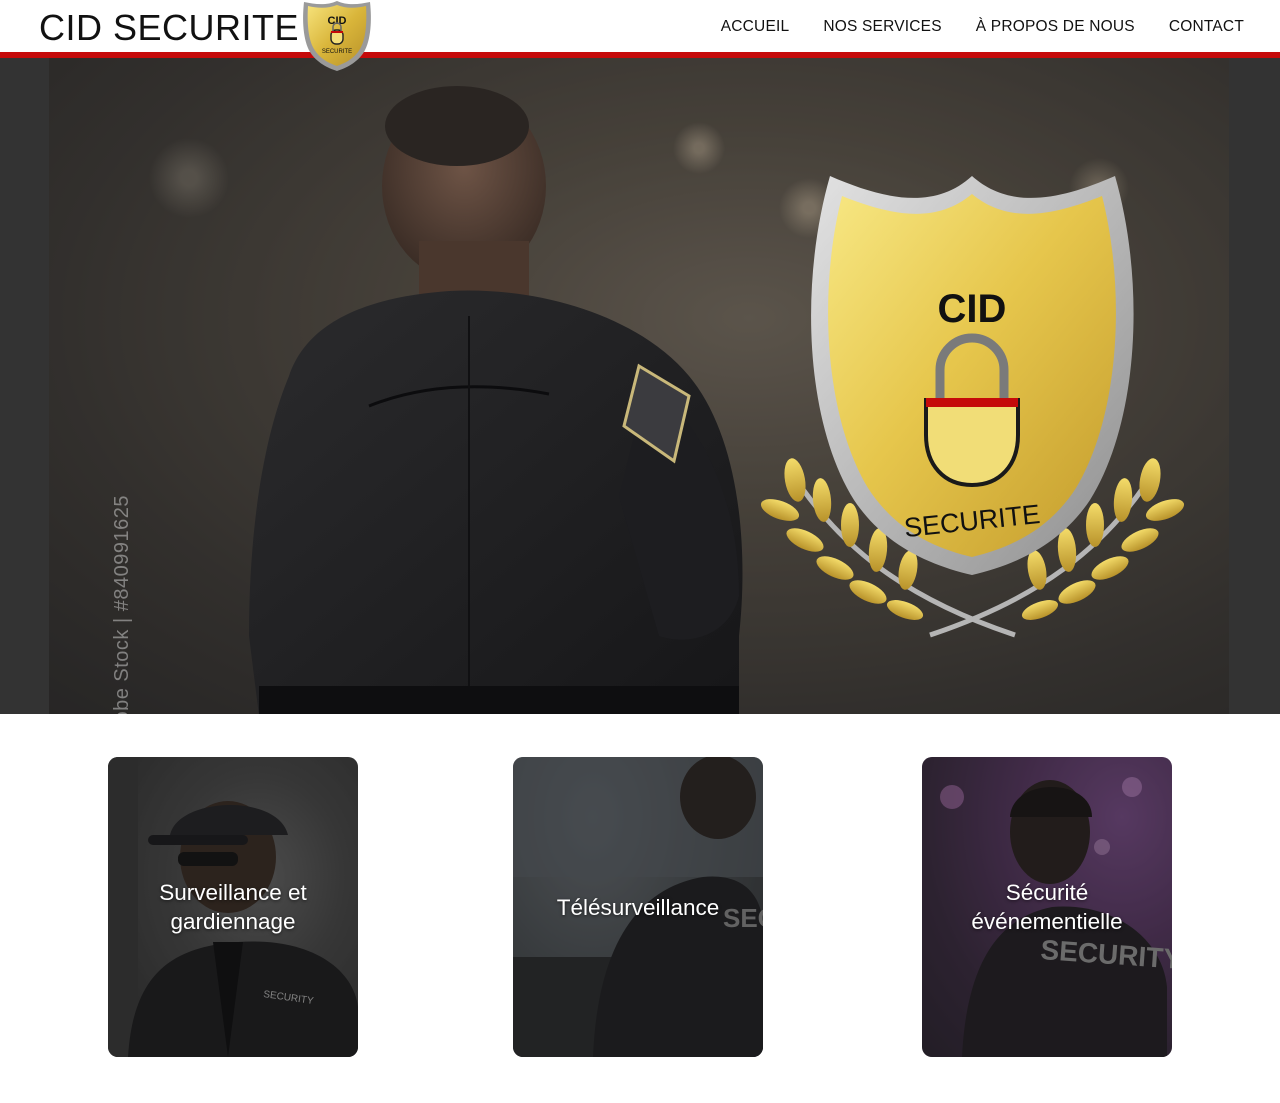 The width and height of the screenshot is (1280, 1103). What do you see at coordinates (1206, 27) in the screenshot?
I see `nav-contact: CONTACT` at bounding box center [1206, 27].